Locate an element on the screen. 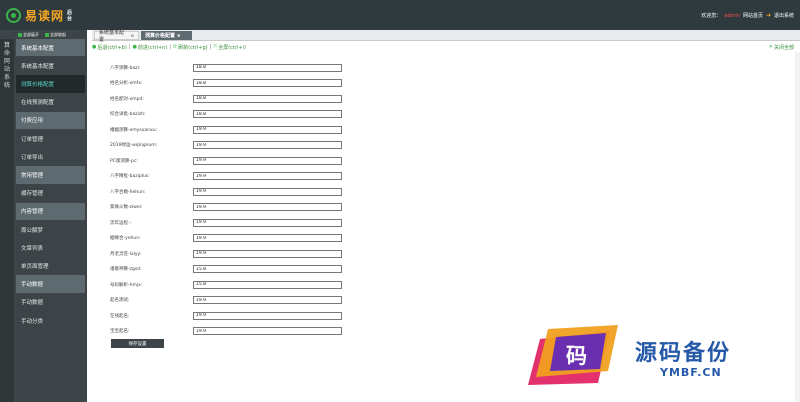  current-user: admin is located at coordinates (732, 16).